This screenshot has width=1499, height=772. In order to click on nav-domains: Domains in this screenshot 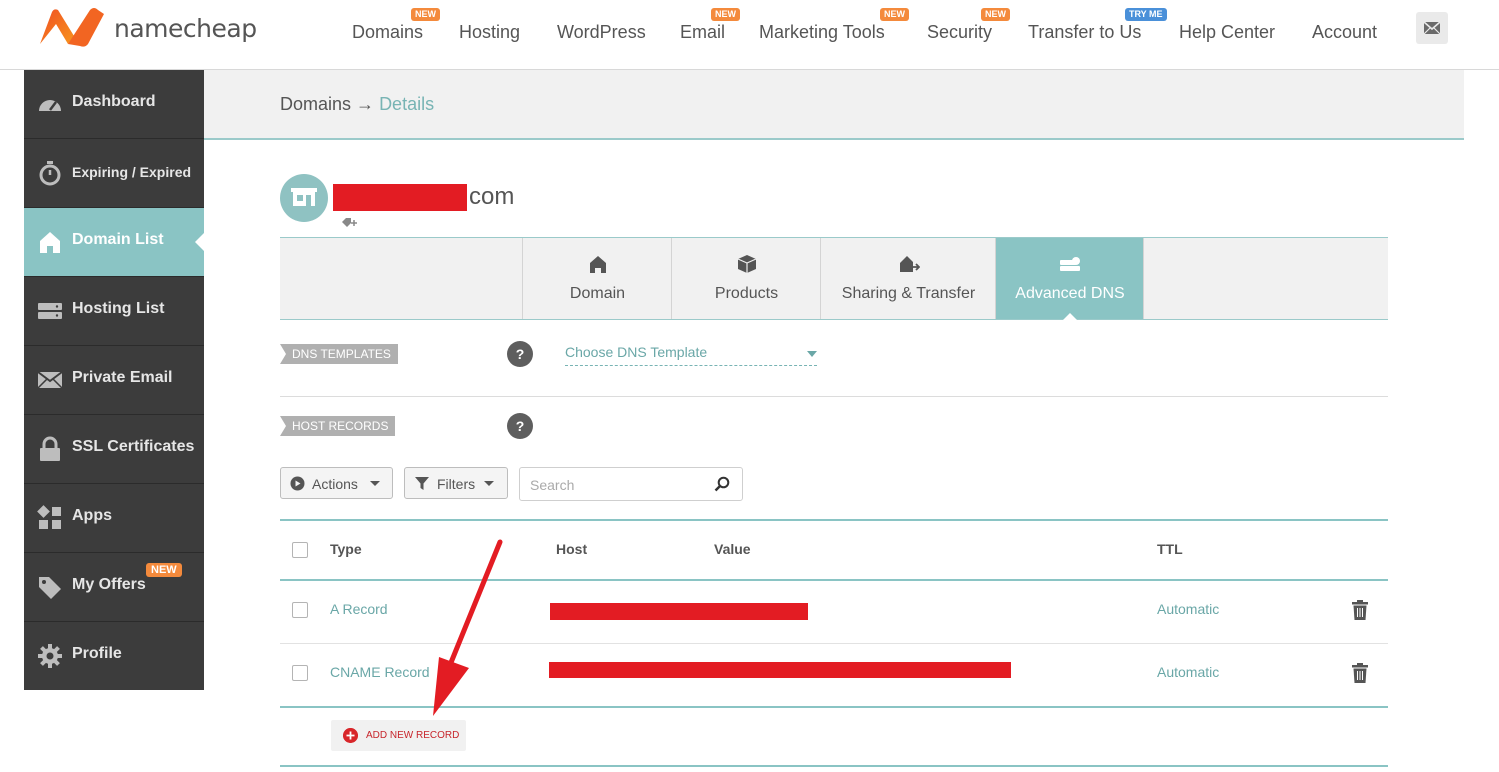, I will do `click(387, 32)`.